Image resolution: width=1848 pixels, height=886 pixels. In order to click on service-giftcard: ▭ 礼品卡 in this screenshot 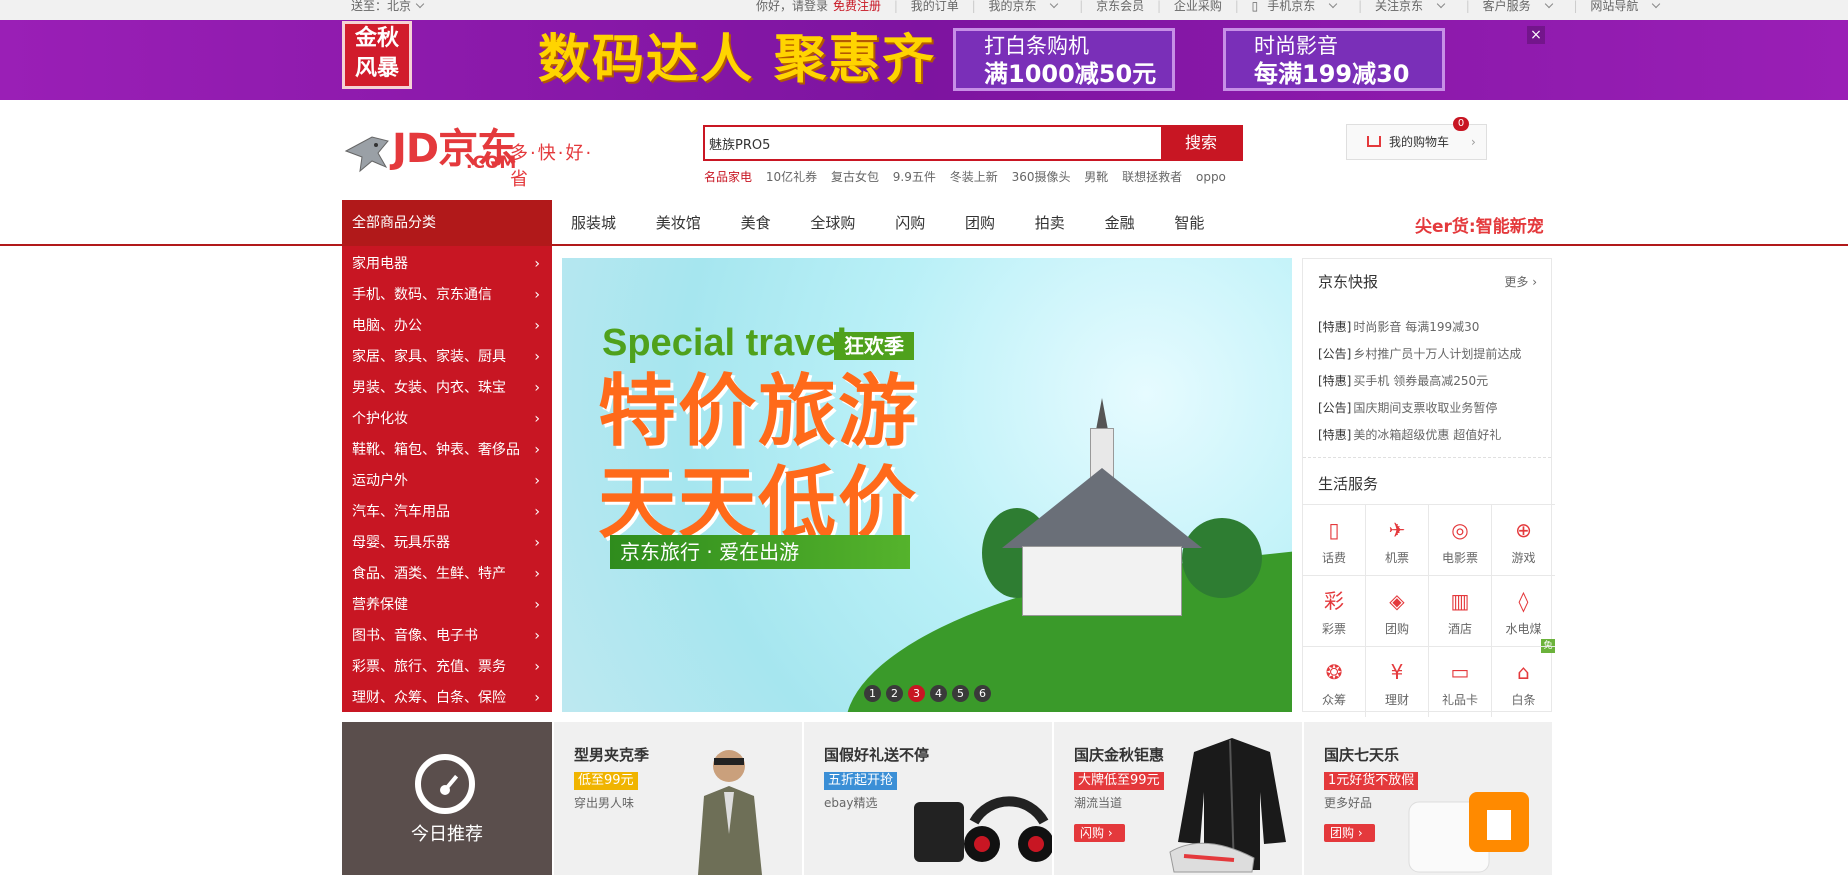, I will do `click(1460, 681)`.